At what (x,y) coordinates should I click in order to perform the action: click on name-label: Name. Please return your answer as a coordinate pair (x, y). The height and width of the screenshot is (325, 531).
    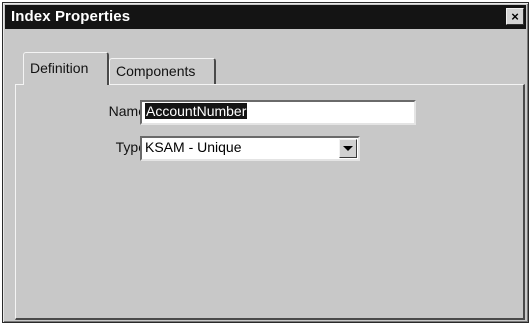
    Looking at the image, I should click on (127, 111).